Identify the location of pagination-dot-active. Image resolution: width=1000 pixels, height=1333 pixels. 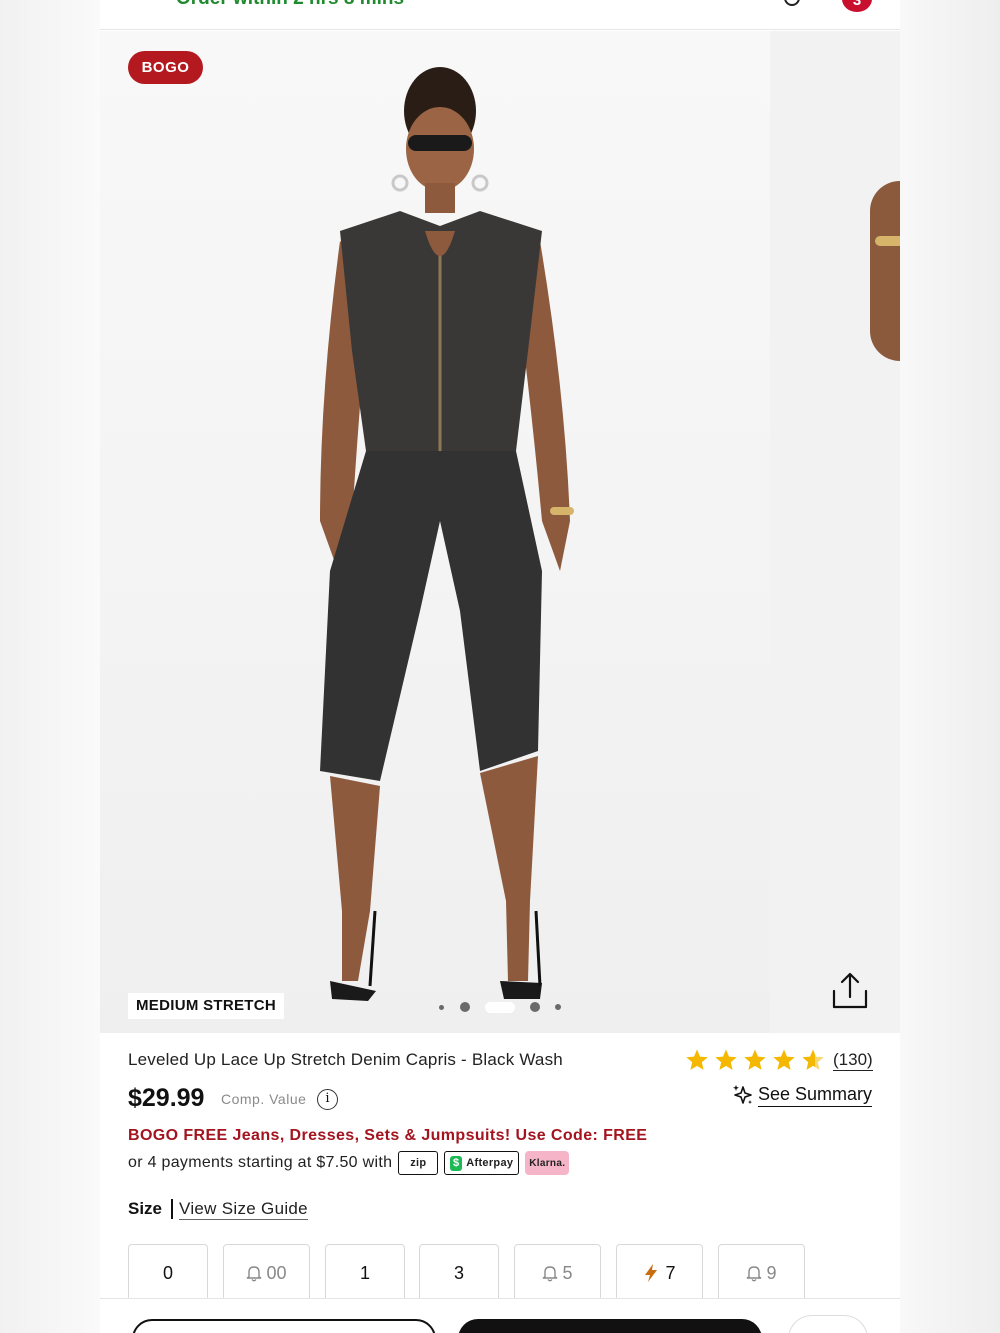
(500, 1007).